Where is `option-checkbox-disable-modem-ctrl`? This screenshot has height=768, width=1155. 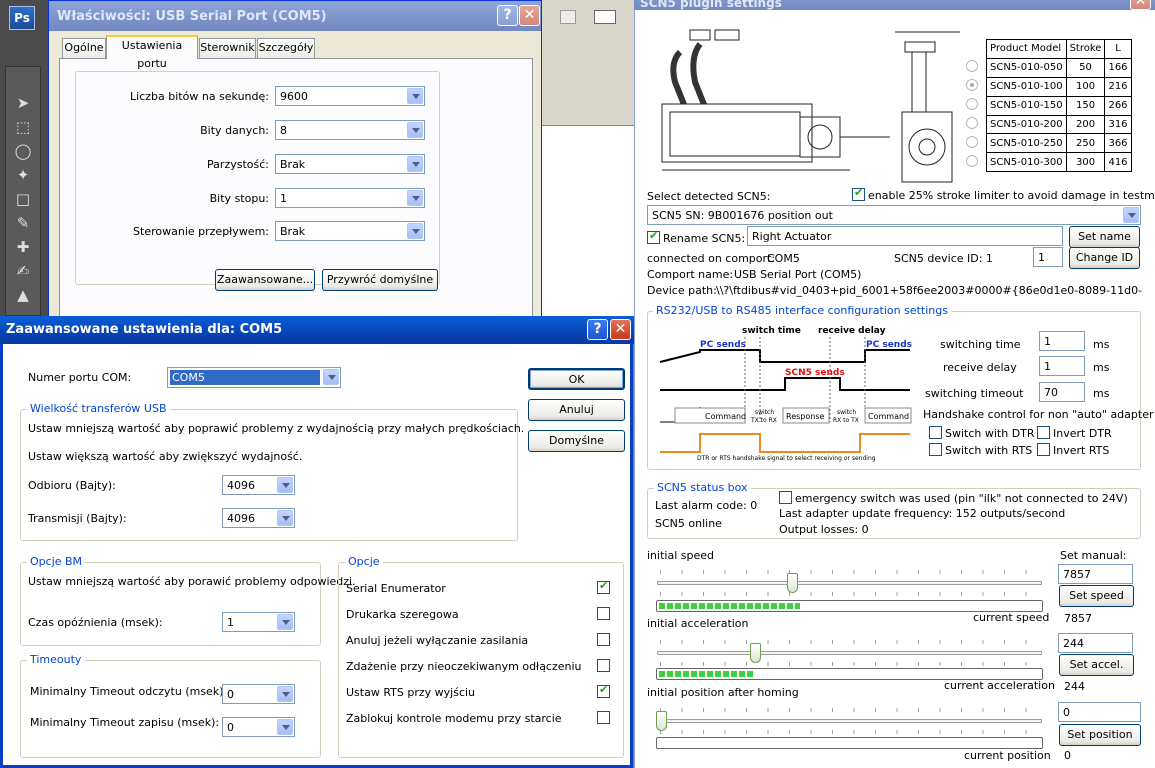
option-checkbox-disable-modem-ctrl is located at coordinates (603, 717).